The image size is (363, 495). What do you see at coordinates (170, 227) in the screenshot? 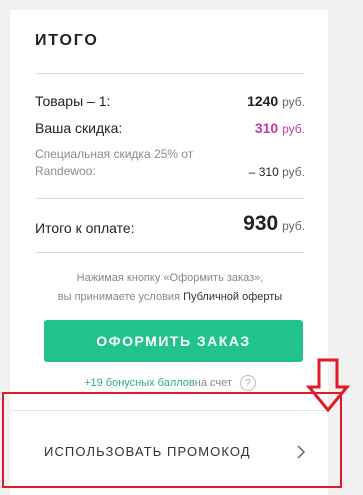
I see `total-row: Итого к оплате: 930 руб.` at bounding box center [170, 227].